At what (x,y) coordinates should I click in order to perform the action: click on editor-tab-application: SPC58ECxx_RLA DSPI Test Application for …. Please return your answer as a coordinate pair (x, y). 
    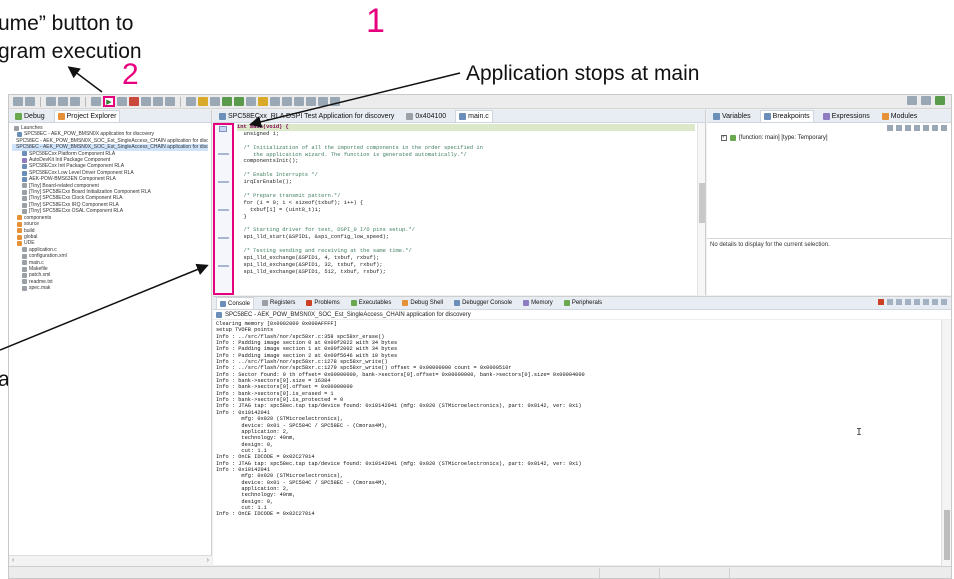
    Looking at the image, I should click on (306, 116).